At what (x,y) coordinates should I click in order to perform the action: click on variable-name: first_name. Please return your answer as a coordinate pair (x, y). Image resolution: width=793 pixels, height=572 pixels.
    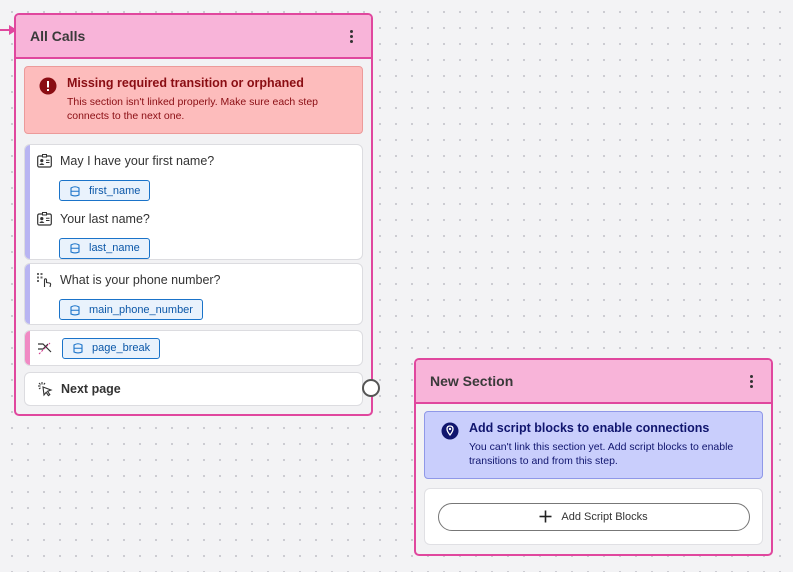
    Looking at the image, I should click on (115, 190).